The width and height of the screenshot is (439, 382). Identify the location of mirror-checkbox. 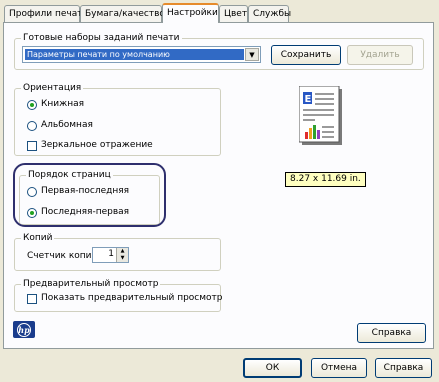
(32, 146).